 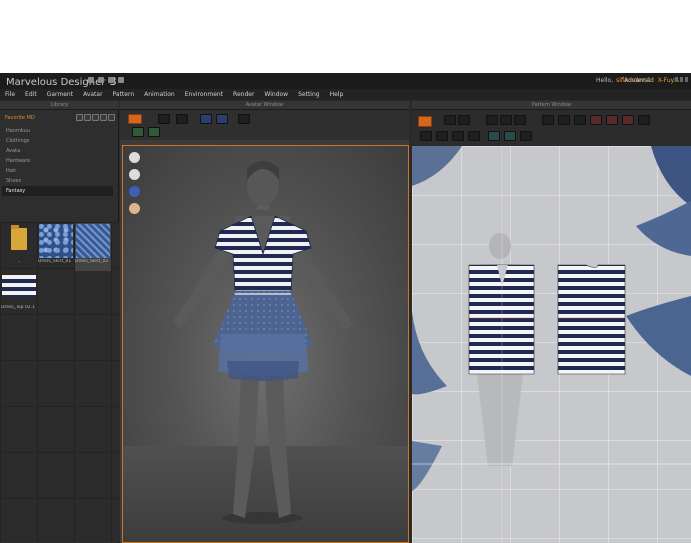 What do you see at coordinates (124, 94) in the screenshot?
I see `menu-pattern: Pattern` at bounding box center [124, 94].